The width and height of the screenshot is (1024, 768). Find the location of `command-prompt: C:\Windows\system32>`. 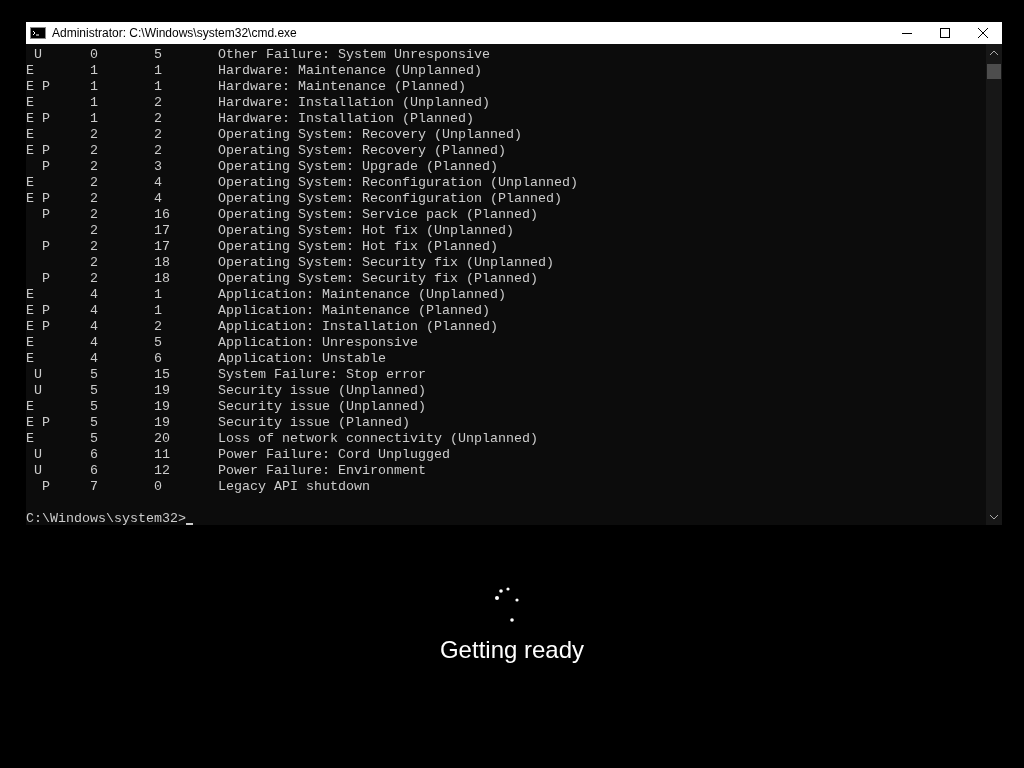

command-prompt: C:\Windows\system32> is located at coordinates (106, 519).